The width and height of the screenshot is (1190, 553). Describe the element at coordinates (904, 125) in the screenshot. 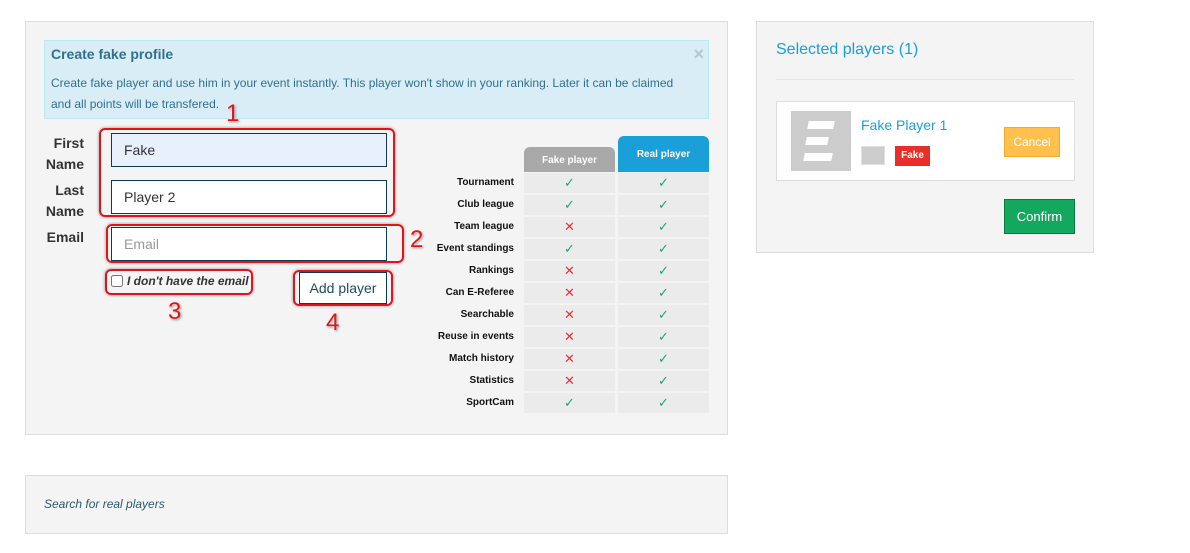

I see `player-name: Fake Player 1` at that location.